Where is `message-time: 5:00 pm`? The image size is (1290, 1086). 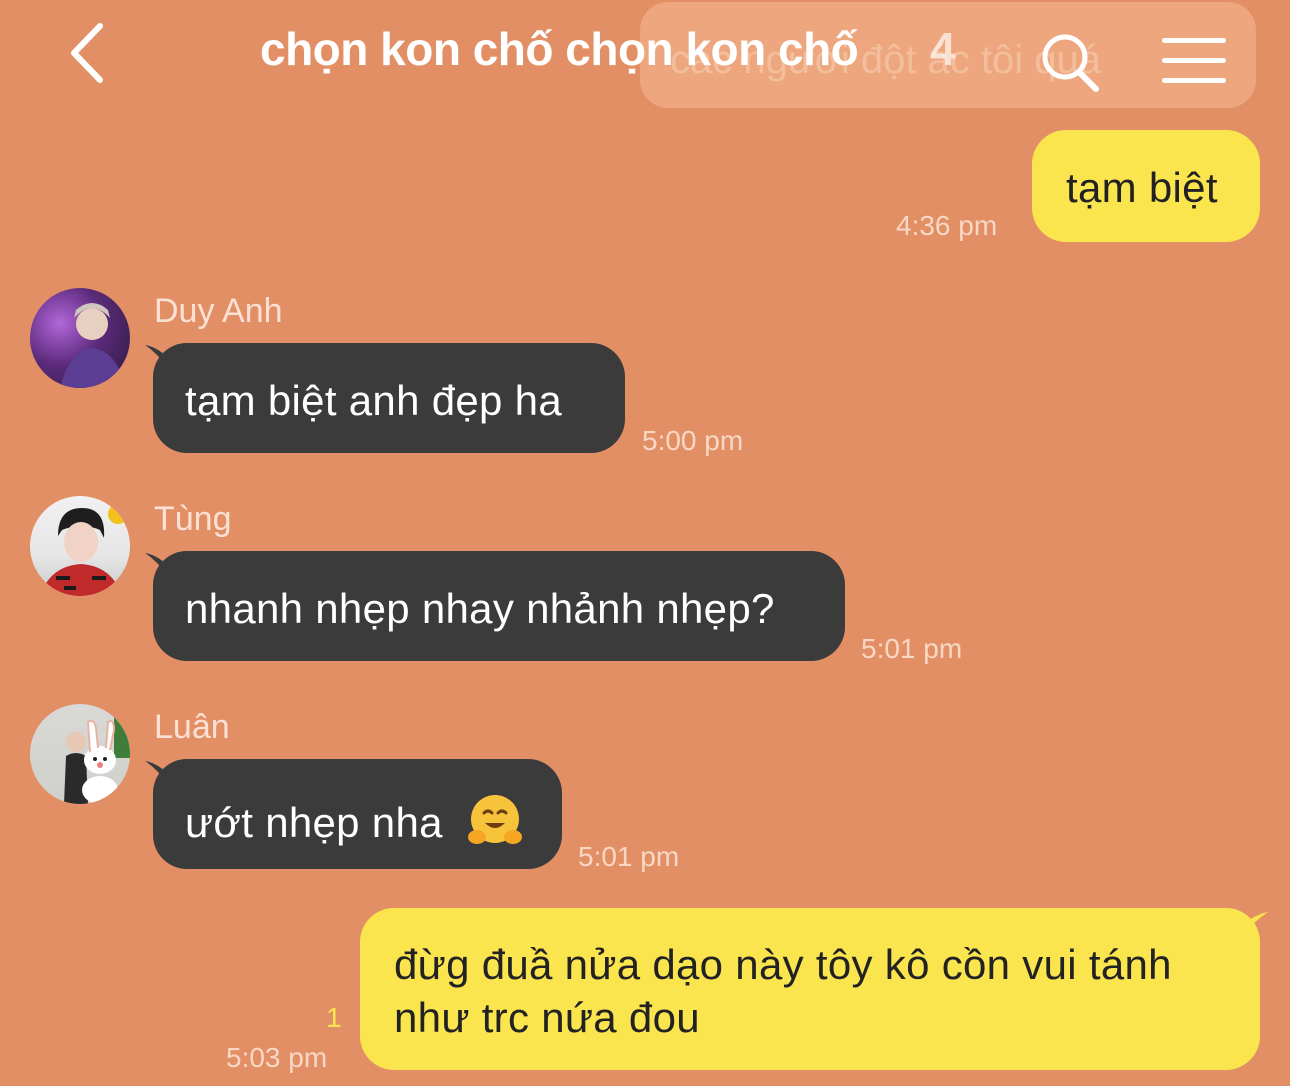
message-time: 5:00 pm is located at coordinates (693, 440).